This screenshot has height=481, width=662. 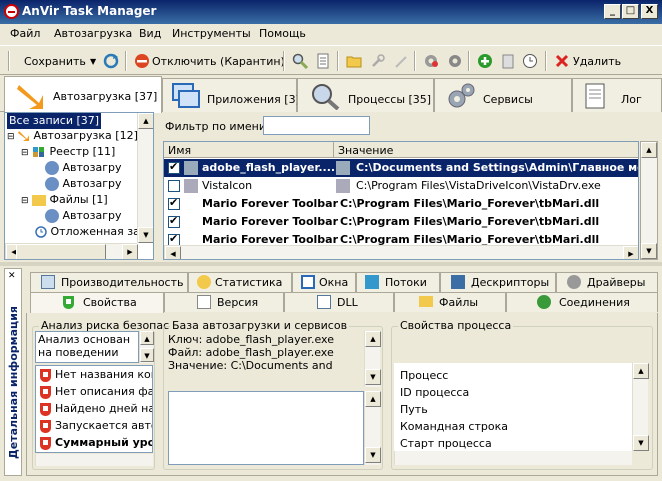 What do you see at coordinates (64, 201) in the screenshot?
I see `tree-item-files: ⊟ Файлы [1]` at bounding box center [64, 201].